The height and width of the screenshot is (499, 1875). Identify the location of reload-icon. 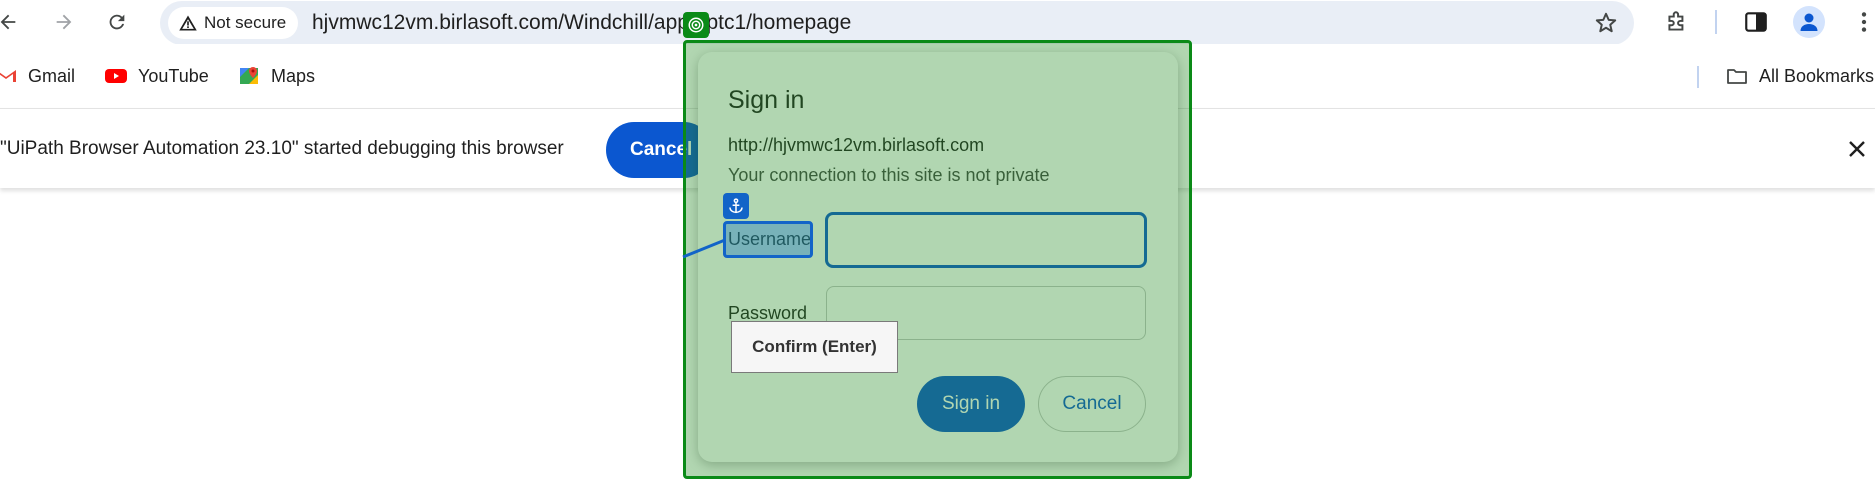
(117, 22).